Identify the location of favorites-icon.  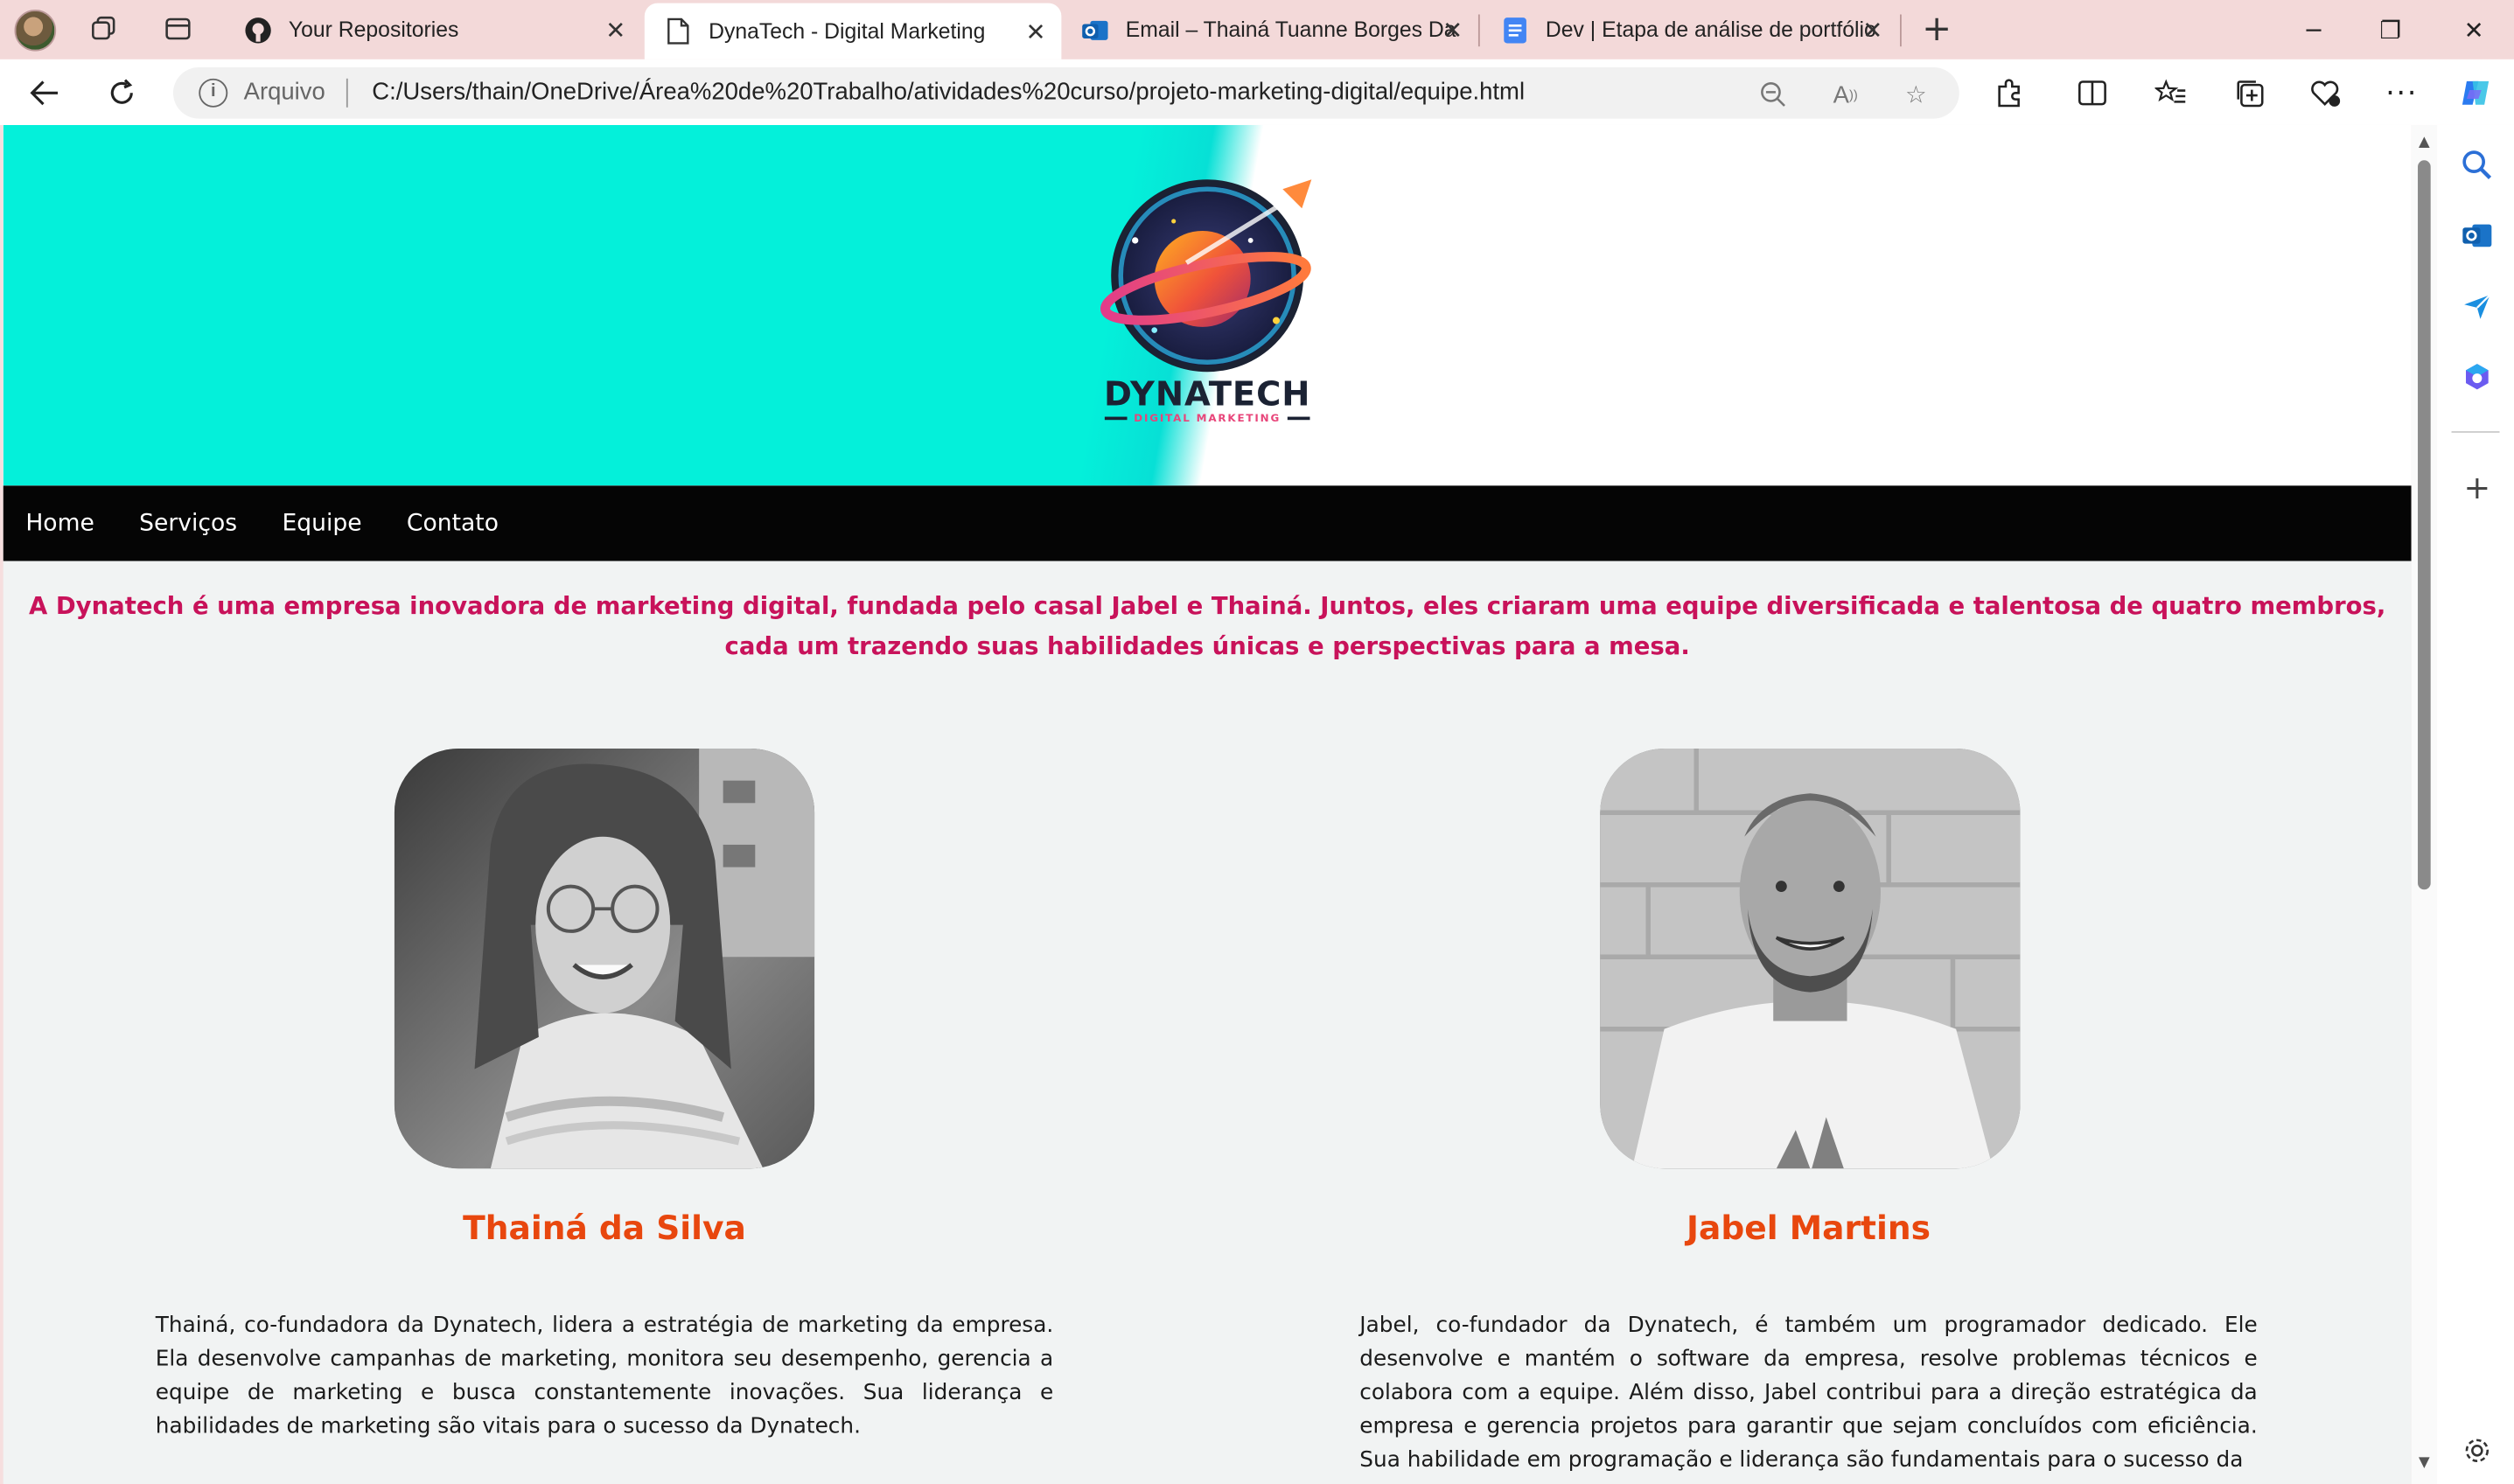
(2171, 92).